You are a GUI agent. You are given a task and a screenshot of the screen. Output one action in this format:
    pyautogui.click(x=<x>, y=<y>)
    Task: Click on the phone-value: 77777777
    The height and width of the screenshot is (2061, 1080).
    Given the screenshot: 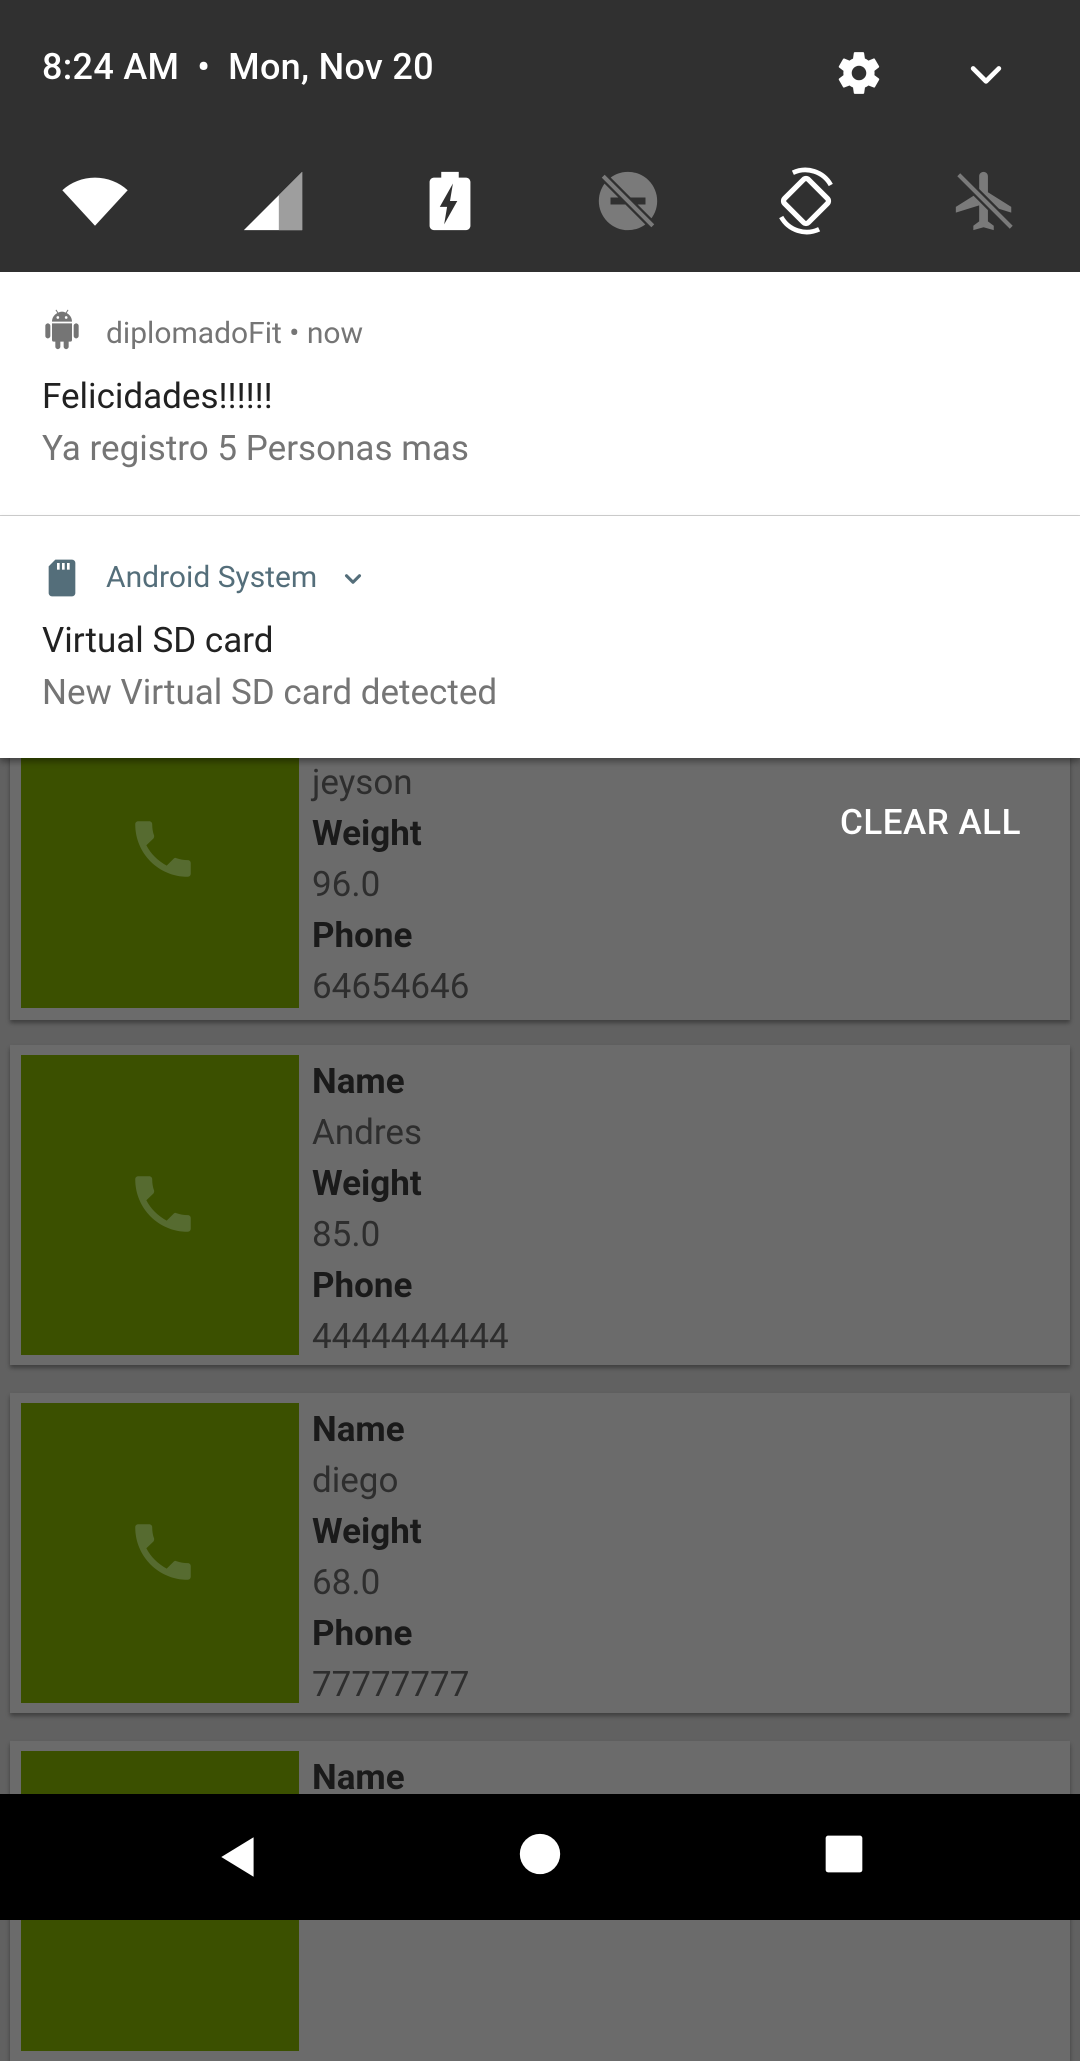 What is the action you would take?
    pyautogui.click(x=391, y=1684)
    